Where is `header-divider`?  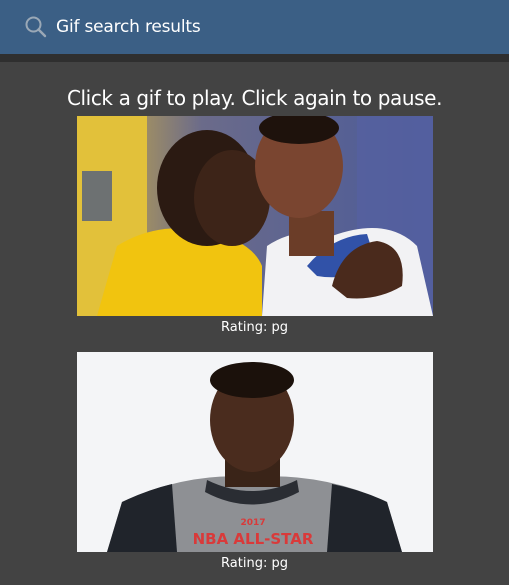
header-divider is located at coordinates (254, 58).